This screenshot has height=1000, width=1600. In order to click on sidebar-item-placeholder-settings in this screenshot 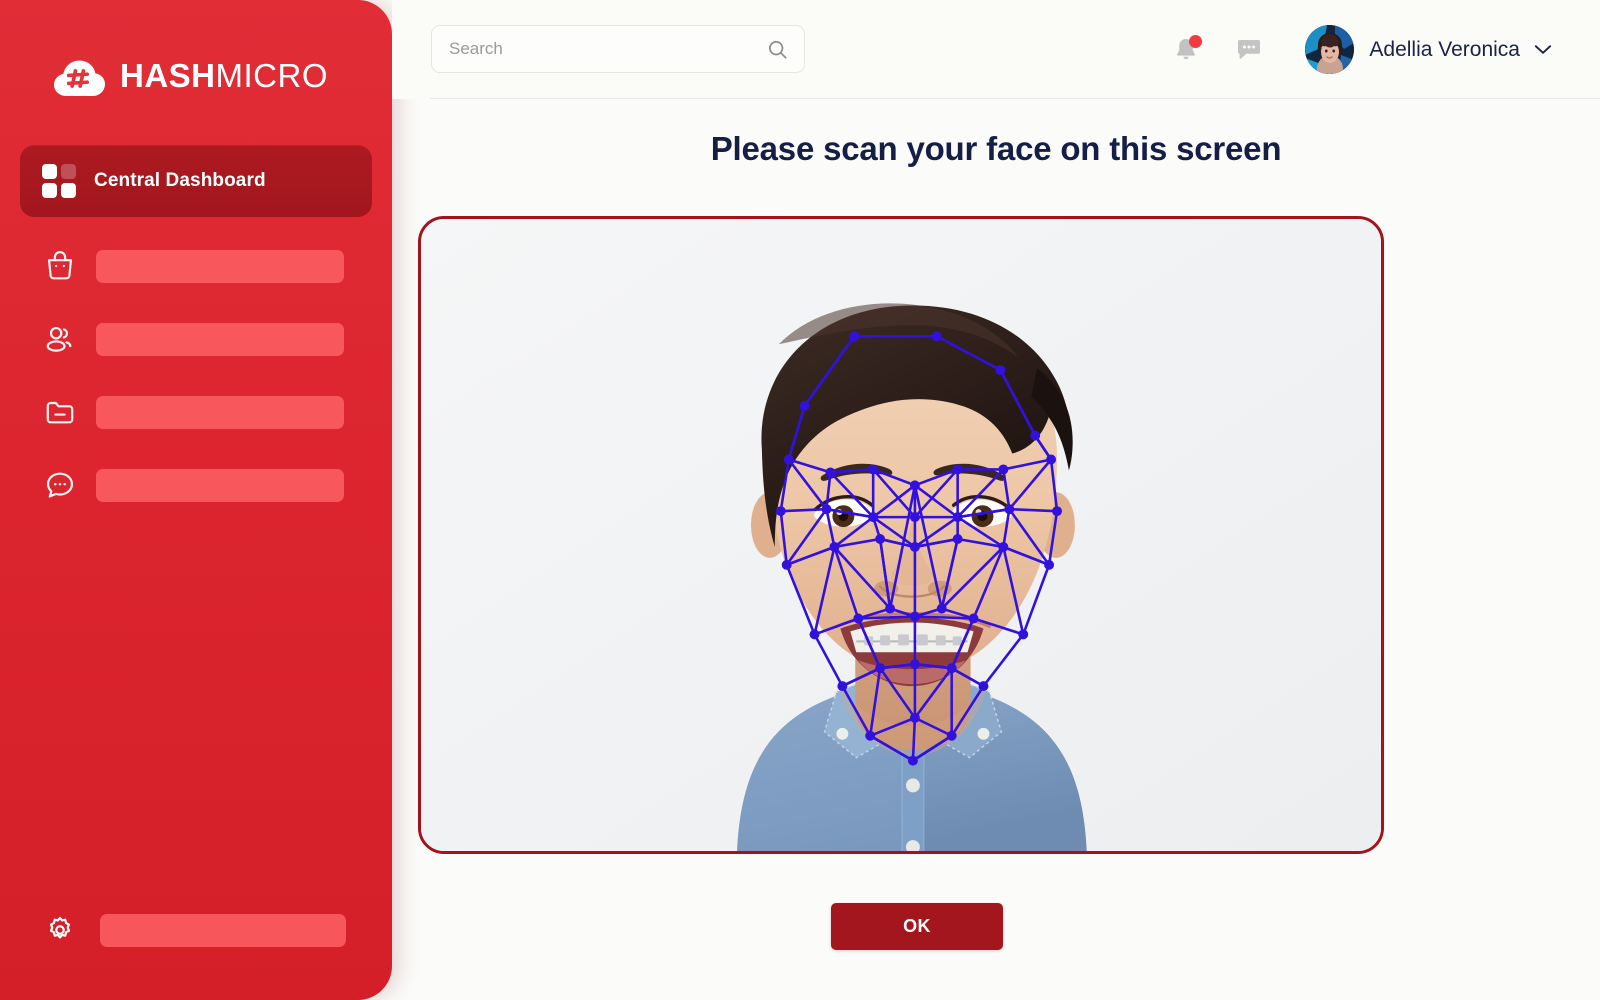, I will do `click(223, 930)`.